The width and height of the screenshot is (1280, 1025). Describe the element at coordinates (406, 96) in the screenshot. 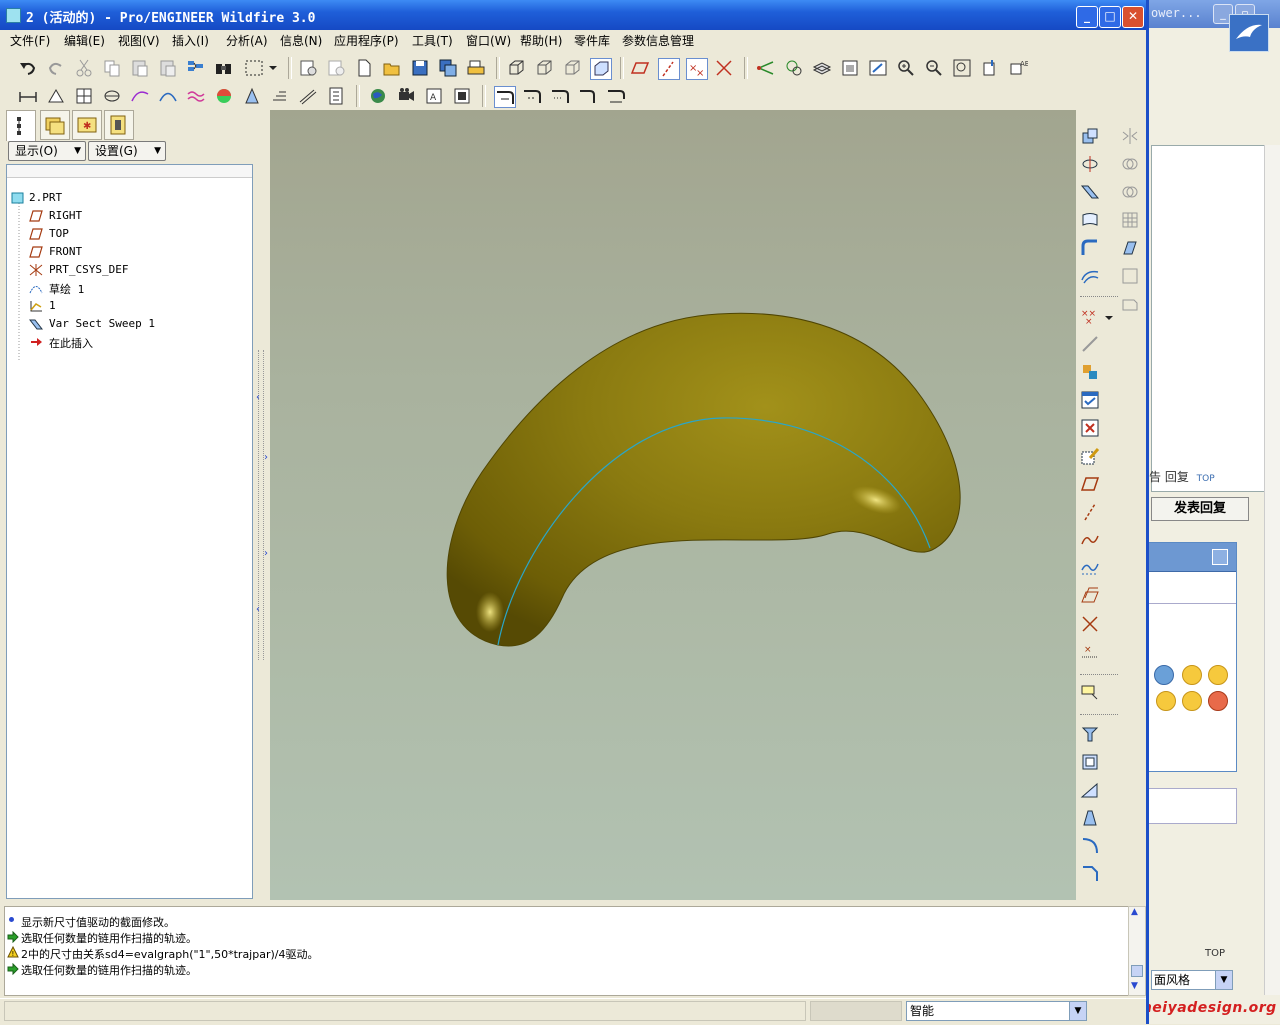

I see `video-icon` at that location.